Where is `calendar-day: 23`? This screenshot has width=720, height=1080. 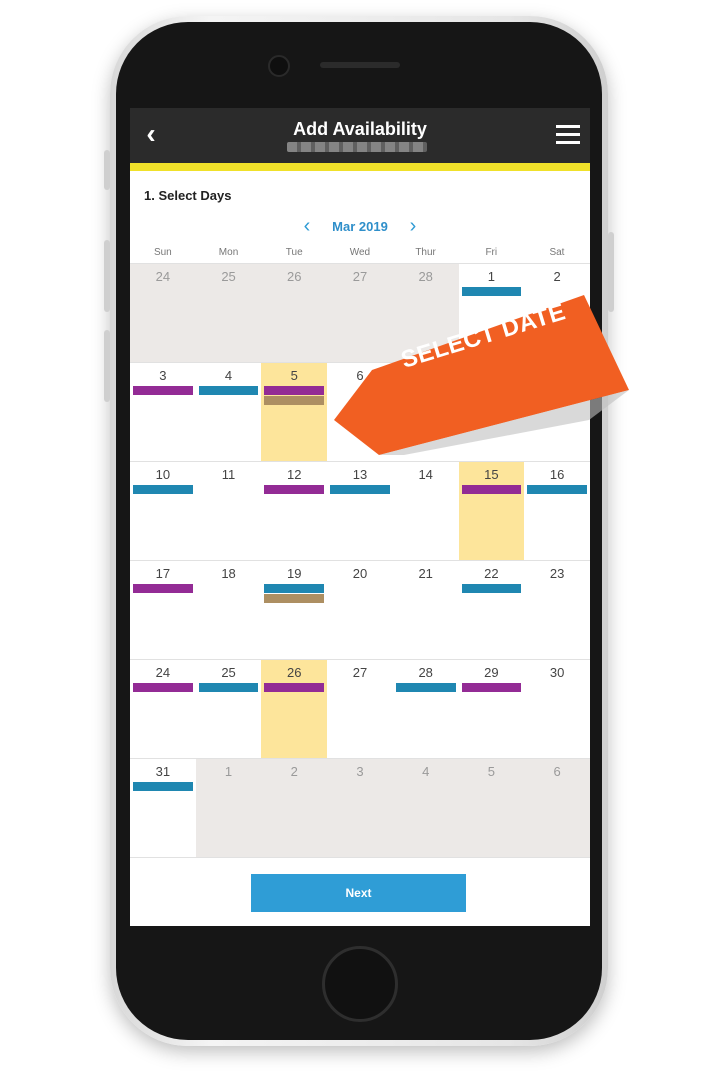 calendar-day: 23 is located at coordinates (557, 609).